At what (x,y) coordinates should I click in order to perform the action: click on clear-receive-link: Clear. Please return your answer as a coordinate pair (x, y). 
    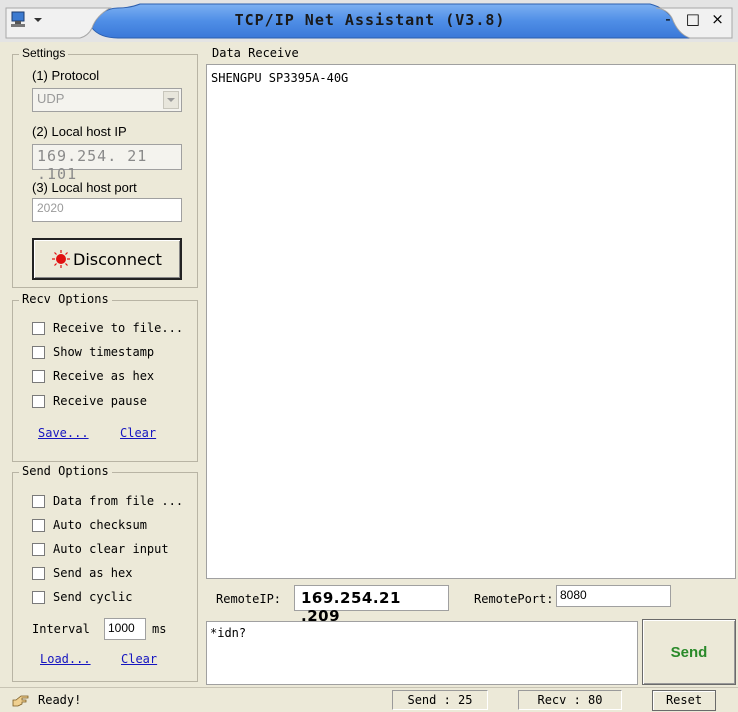
    Looking at the image, I should click on (138, 433).